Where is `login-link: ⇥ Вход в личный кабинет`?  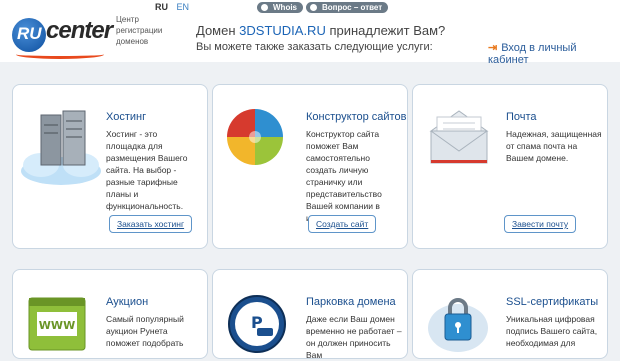 login-link: ⇥ Вход в личный кабинет is located at coordinates (554, 53).